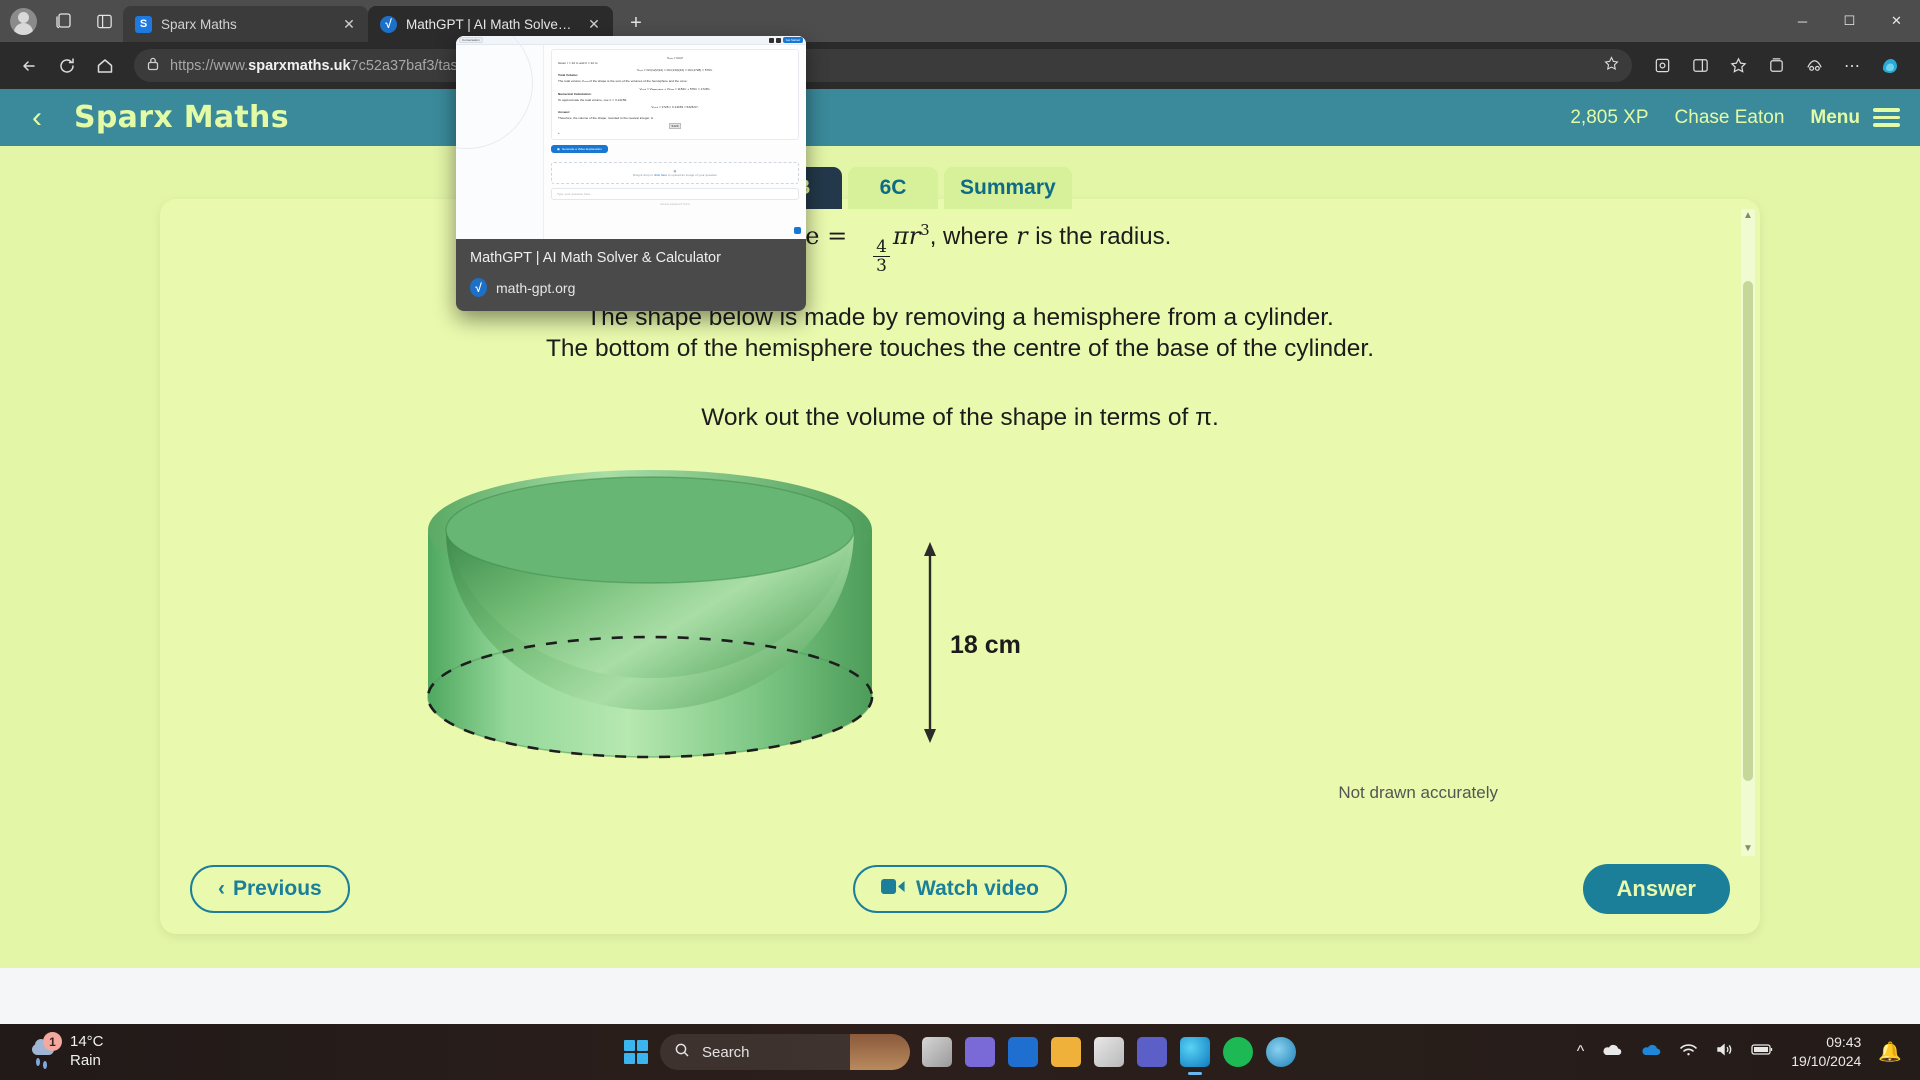  I want to click on search-input: Search, so click(785, 1052).